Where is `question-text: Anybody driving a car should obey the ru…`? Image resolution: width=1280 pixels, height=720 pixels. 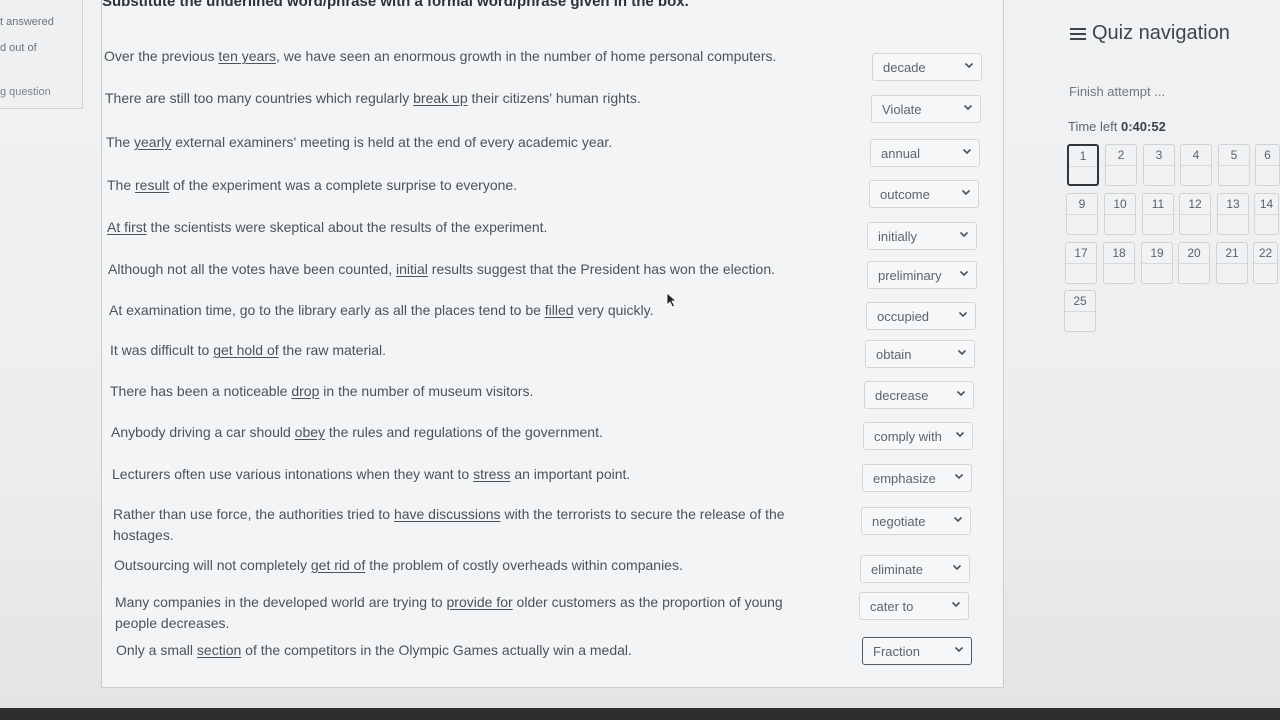
question-text: Anybody driving a car should obey the ru… is located at coordinates (478, 432).